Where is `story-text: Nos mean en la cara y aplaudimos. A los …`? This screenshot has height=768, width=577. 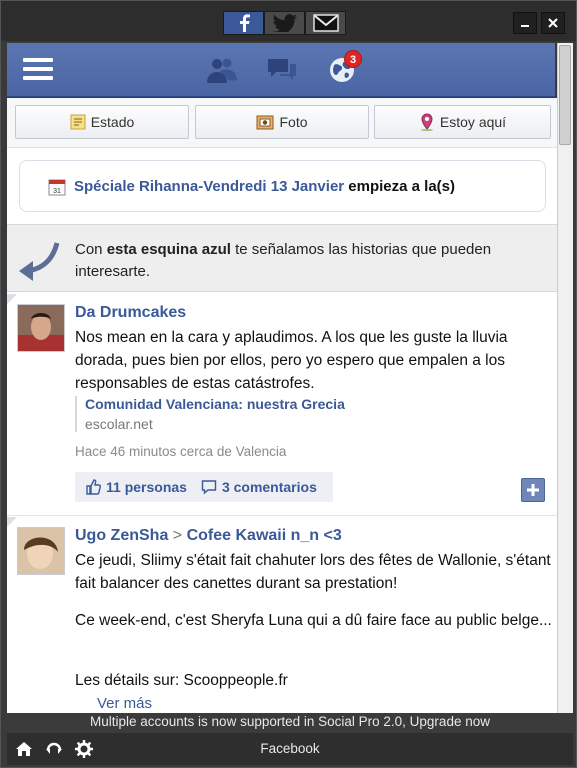 story-text: Nos mean en la cara y aplaudimos. A los … is located at coordinates (291, 360).